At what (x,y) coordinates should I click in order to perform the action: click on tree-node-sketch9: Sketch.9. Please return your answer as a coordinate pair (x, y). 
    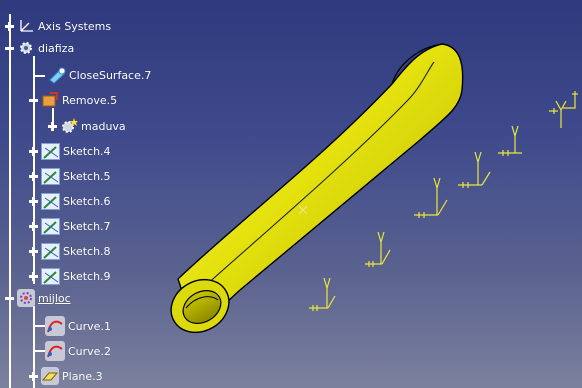
    Looking at the image, I should click on (70, 276).